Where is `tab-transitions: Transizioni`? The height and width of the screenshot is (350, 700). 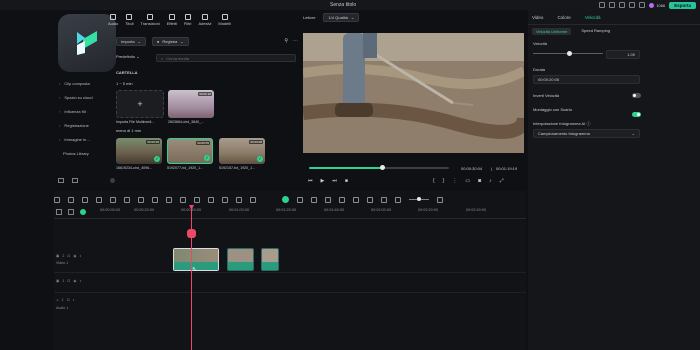 tab-transitions: Transizioni is located at coordinates (150, 20).